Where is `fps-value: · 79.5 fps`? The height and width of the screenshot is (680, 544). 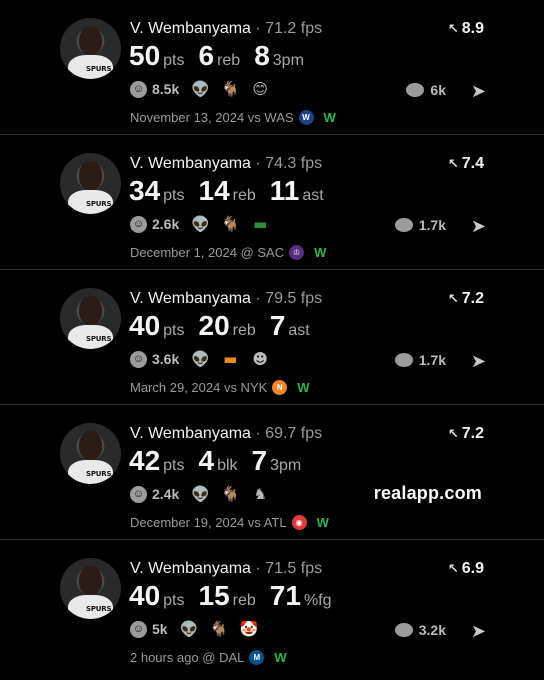 fps-value: · 79.5 fps is located at coordinates (289, 298).